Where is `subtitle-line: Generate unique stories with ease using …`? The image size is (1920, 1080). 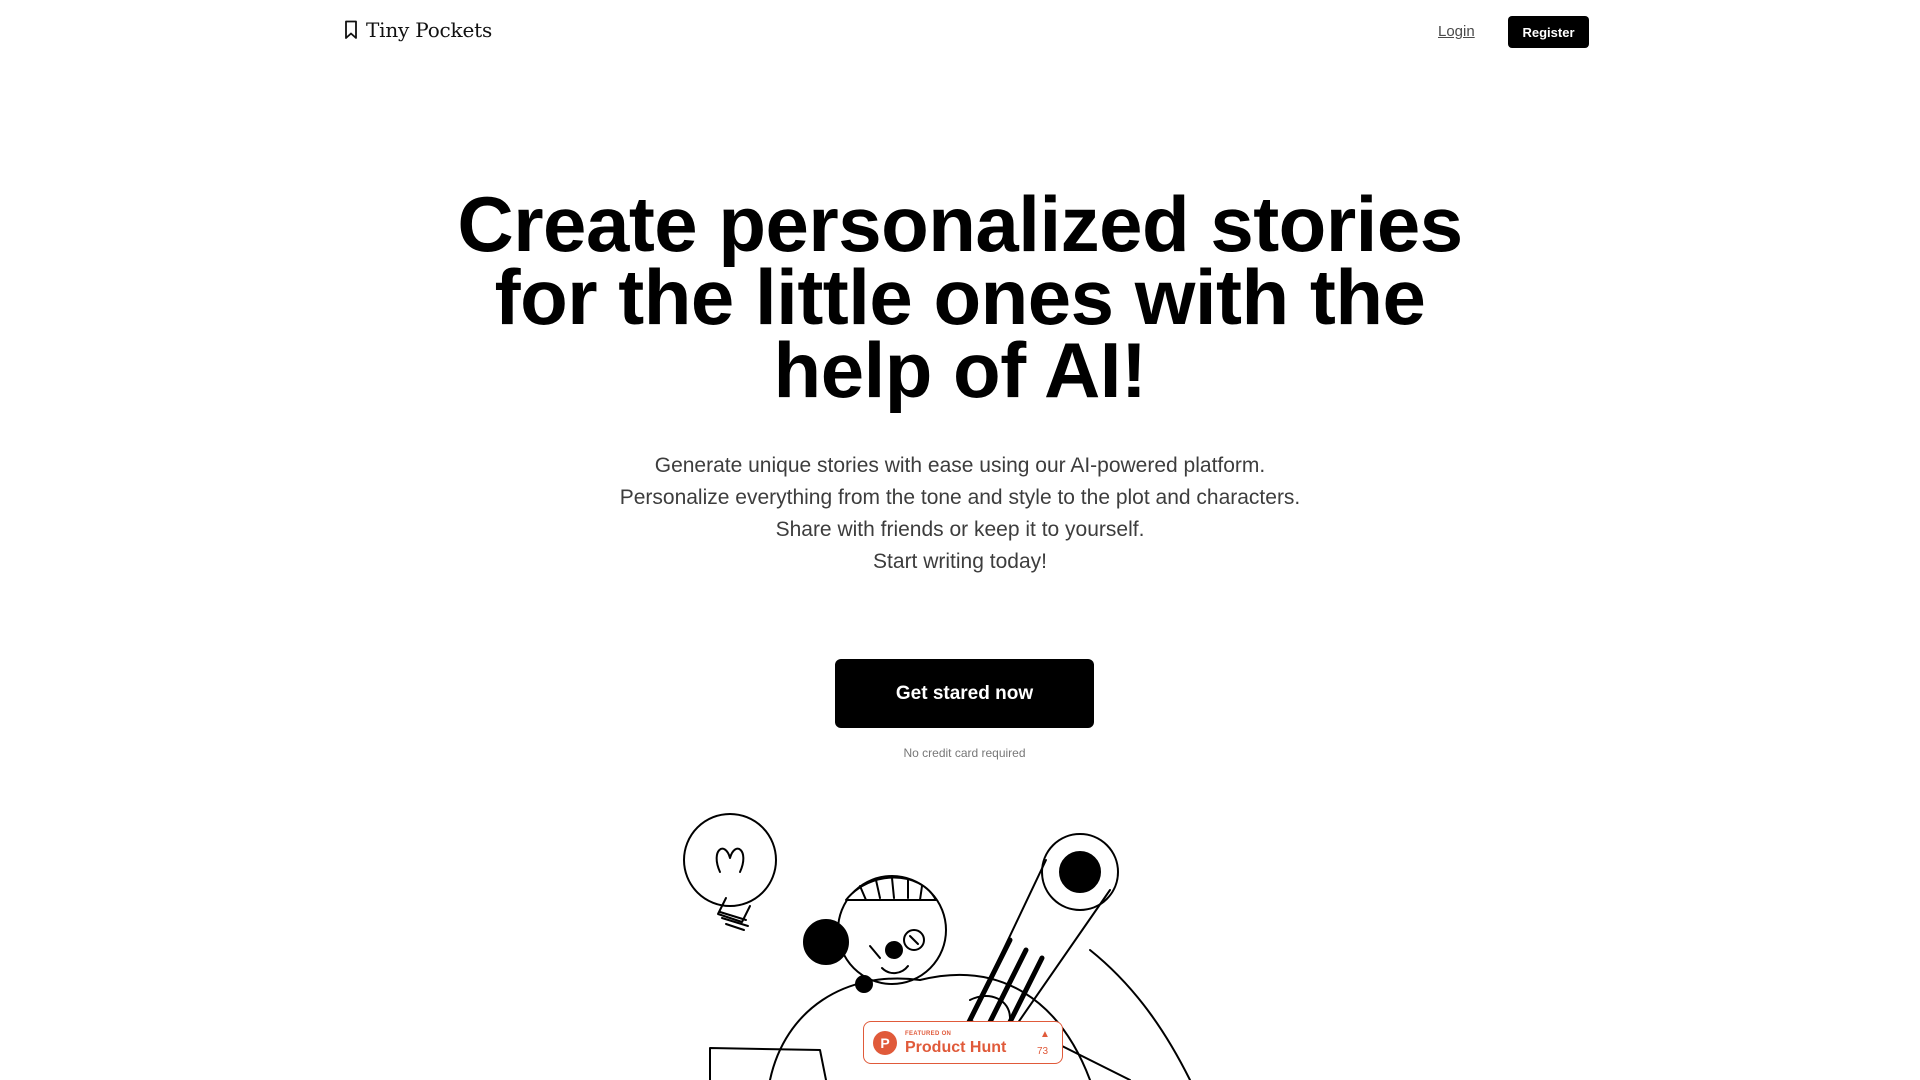
subtitle-line: Generate unique stories with ease using … is located at coordinates (960, 465).